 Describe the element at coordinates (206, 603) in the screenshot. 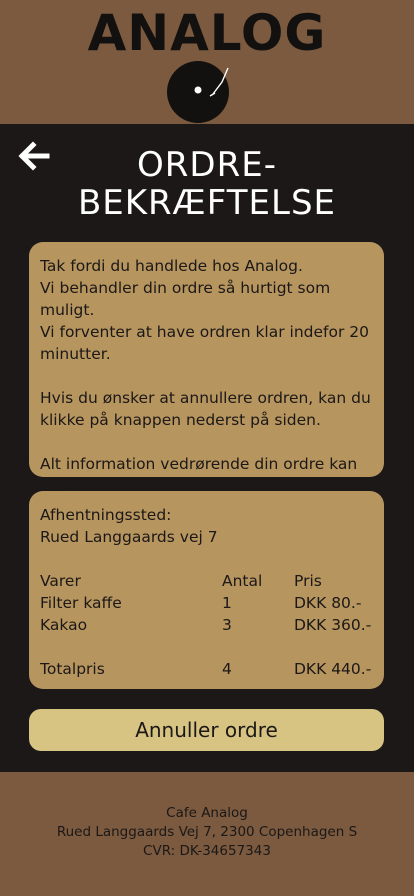

I see `order-item-row: Filter kaffe 1 DKK 80.-` at that location.